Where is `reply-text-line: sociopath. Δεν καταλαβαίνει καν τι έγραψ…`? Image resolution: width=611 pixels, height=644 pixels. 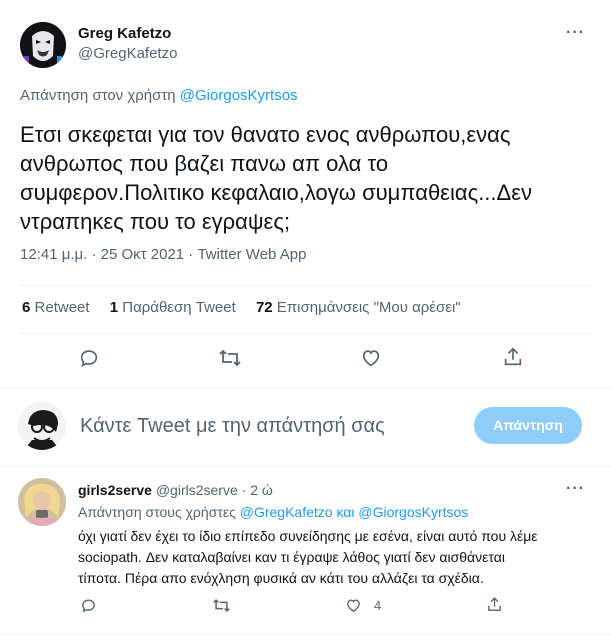 reply-text-line: sociopath. Δεν καταλαβαίνει καν τι έγραψ… is located at coordinates (291, 557).